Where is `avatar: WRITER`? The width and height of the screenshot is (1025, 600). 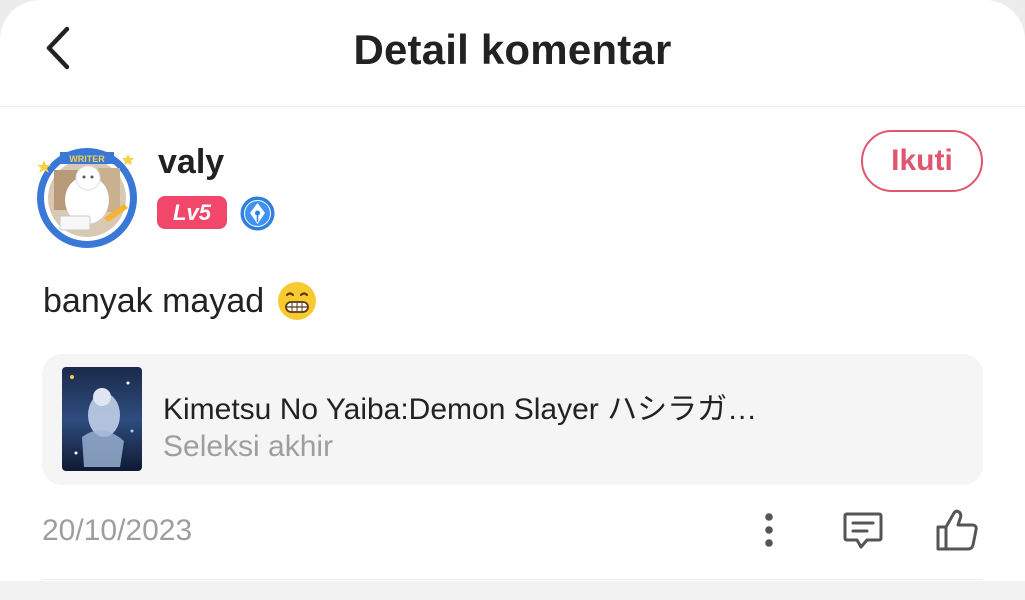 avatar: WRITER is located at coordinates (87, 195).